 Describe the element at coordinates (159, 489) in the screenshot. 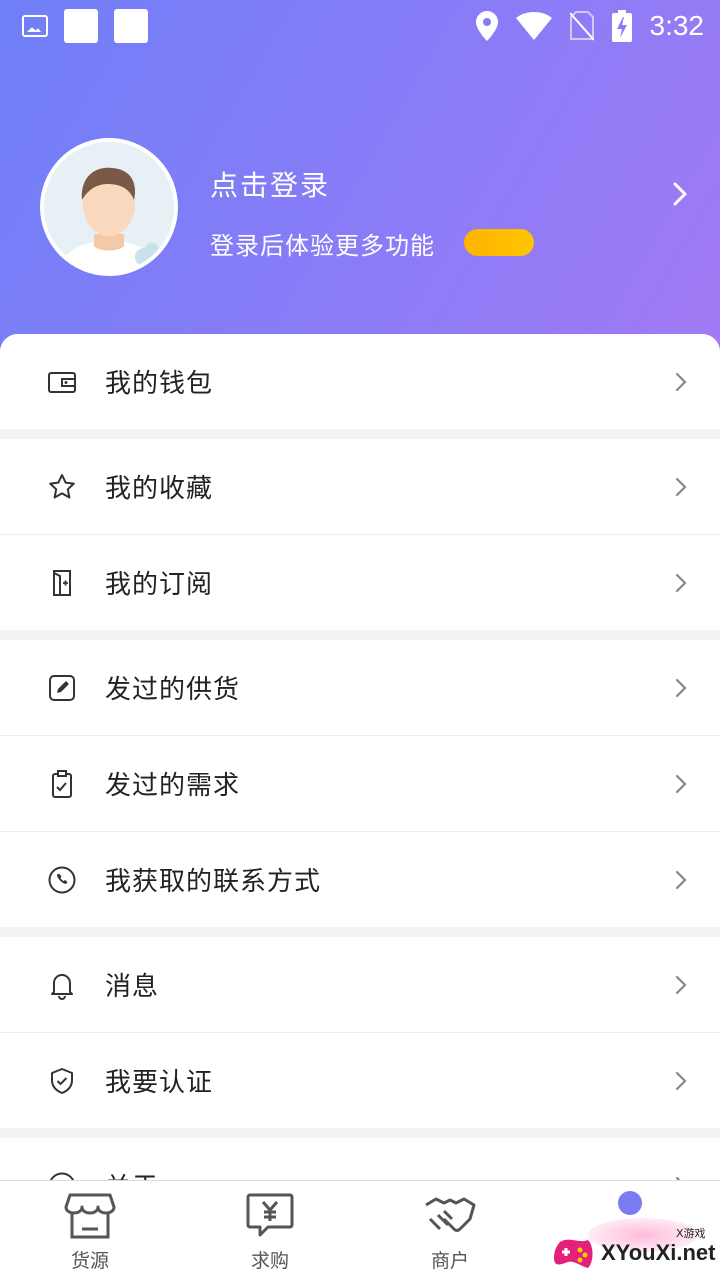

I see `menu-item-label: 我的收藏` at that location.